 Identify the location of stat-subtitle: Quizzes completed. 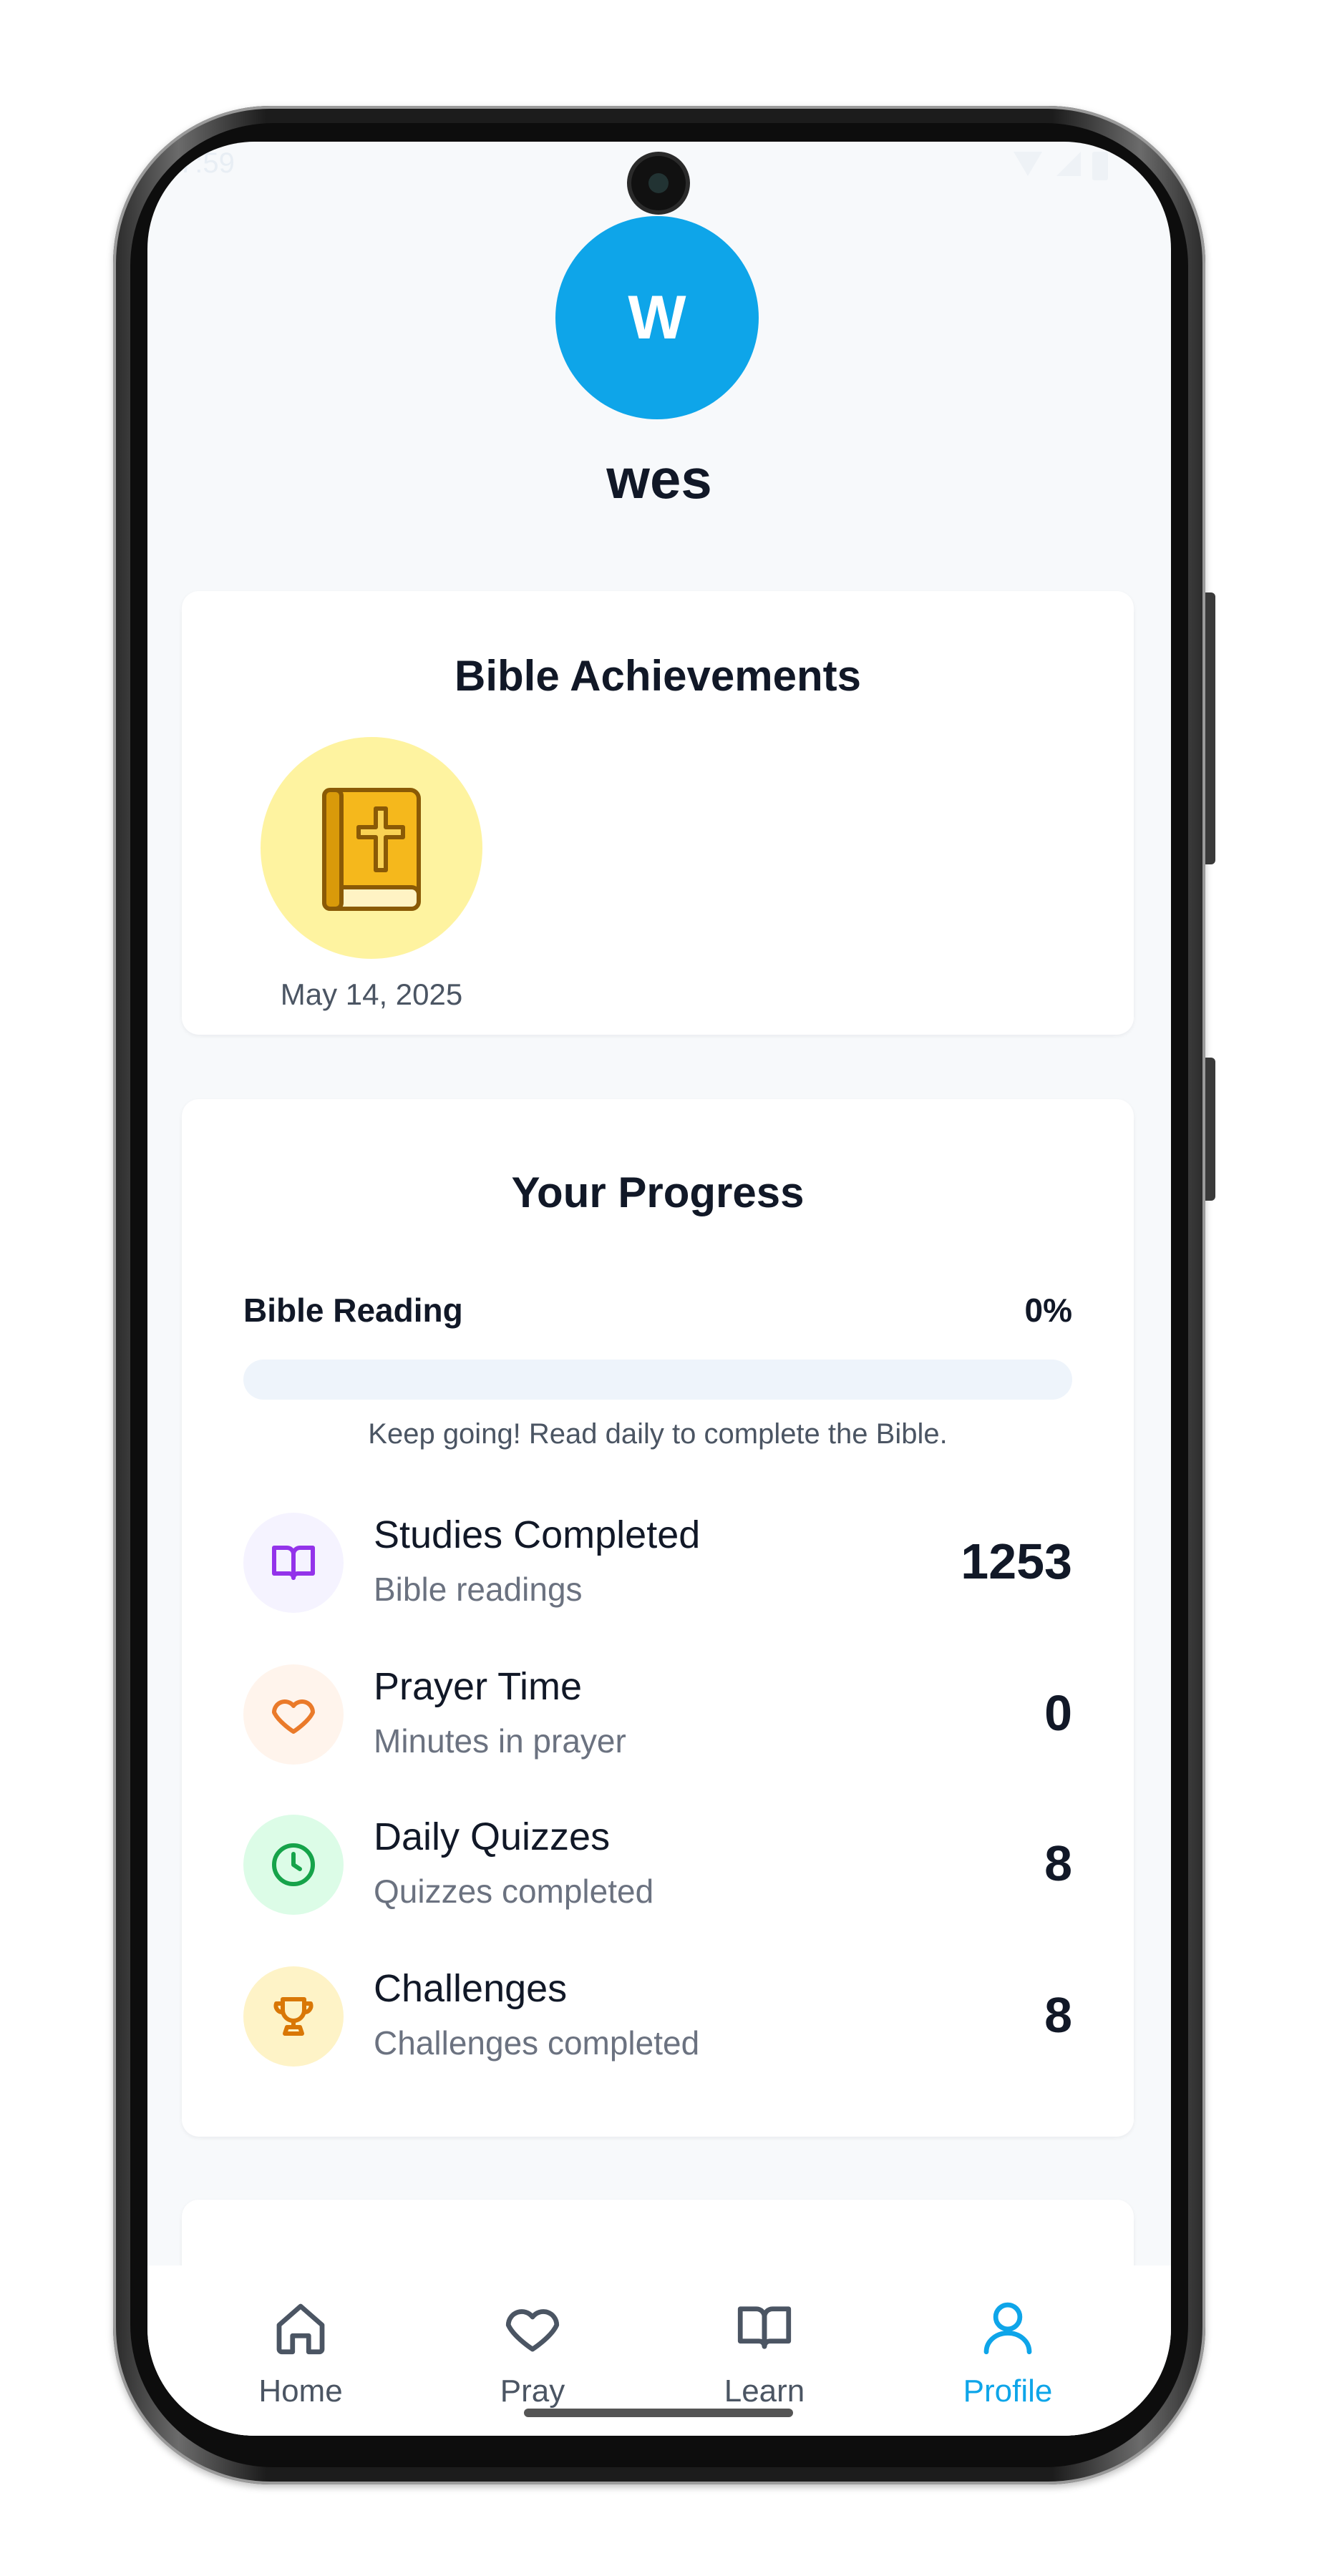
(514, 1891).